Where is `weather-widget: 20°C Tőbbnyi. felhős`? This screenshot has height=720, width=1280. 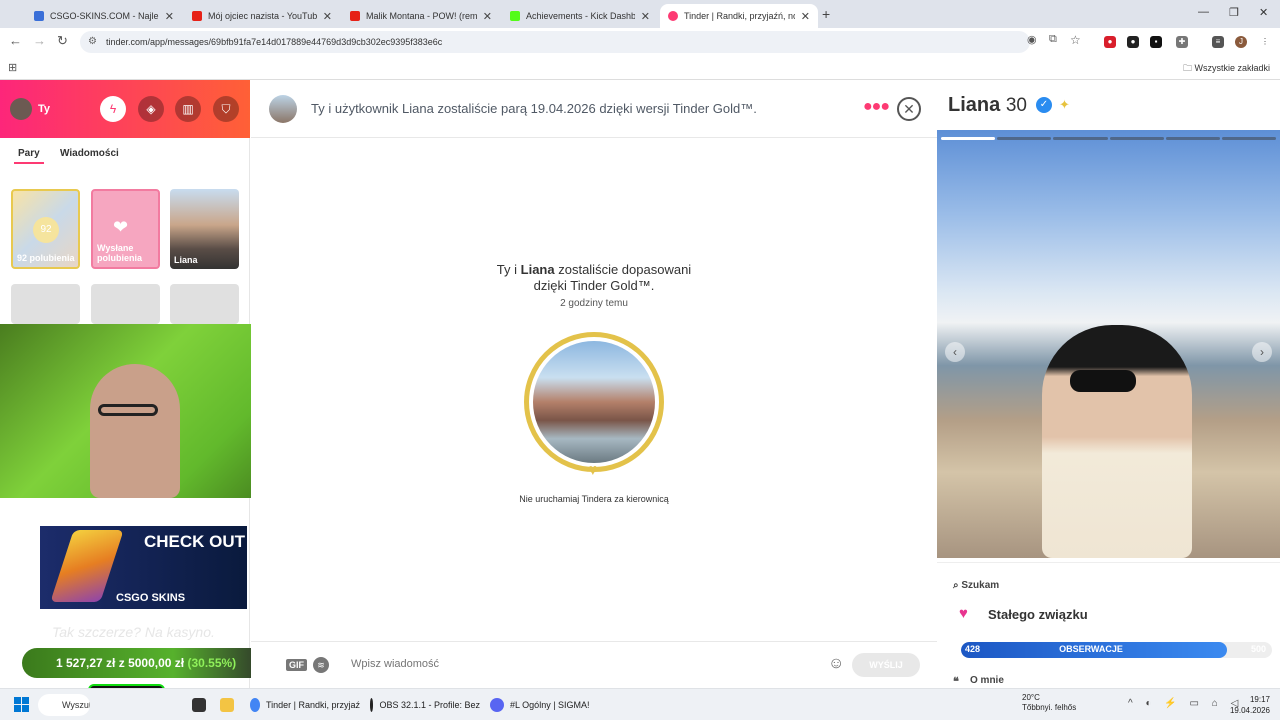
weather-widget: 20°C Tőbbnyi. felhős is located at coordinates (1049, 703).